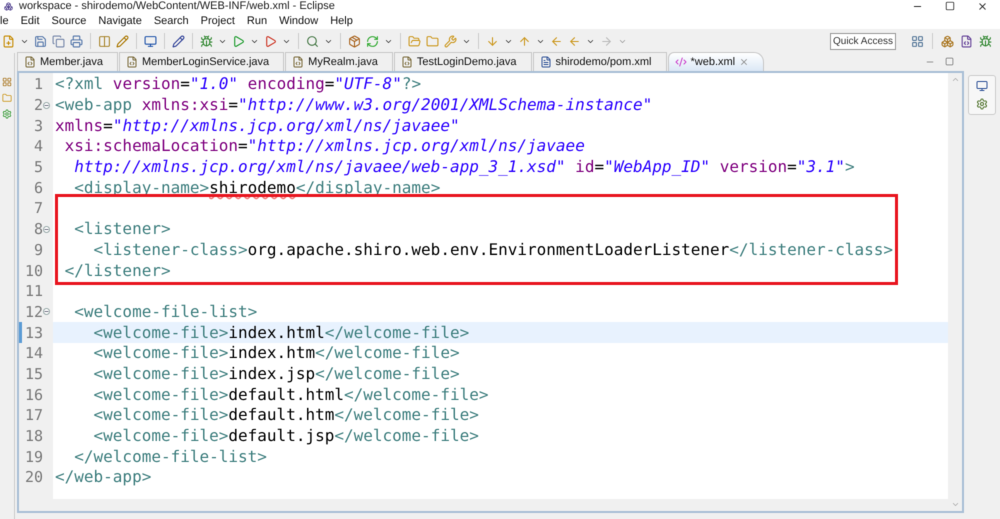 This screenshot has height=519, width=1000. I want to click on line-number: 14, so click(33, 353).